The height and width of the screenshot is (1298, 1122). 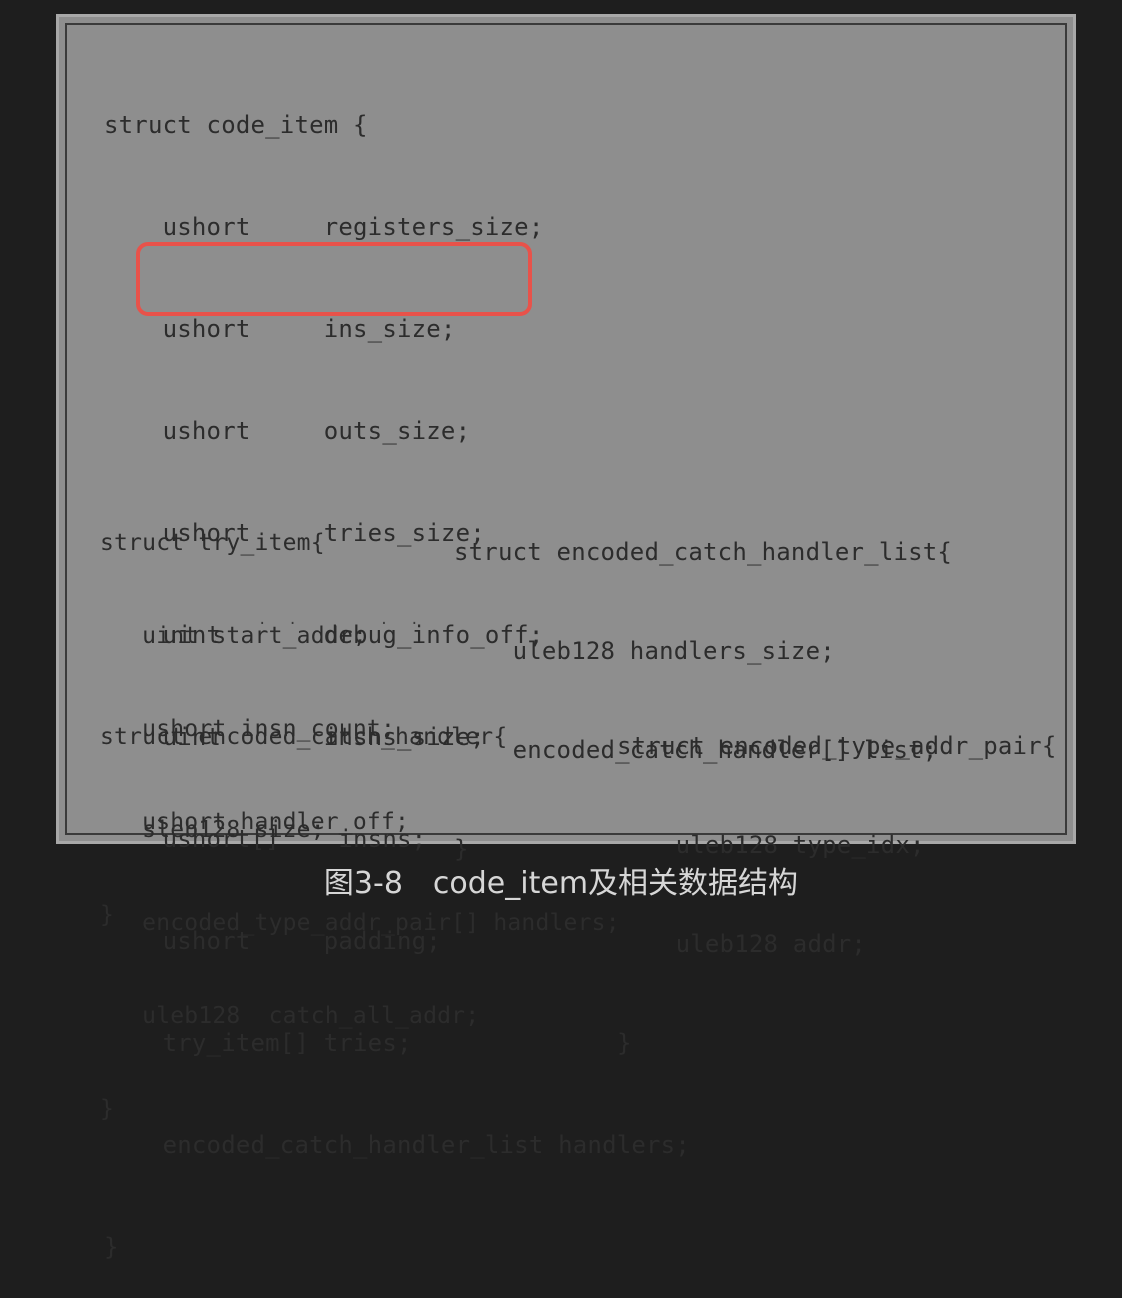 What do you see at coordinates (212, 830) in the screenshot?
I see `code-line: sleb128 size;` at bounding box center [212, 830].